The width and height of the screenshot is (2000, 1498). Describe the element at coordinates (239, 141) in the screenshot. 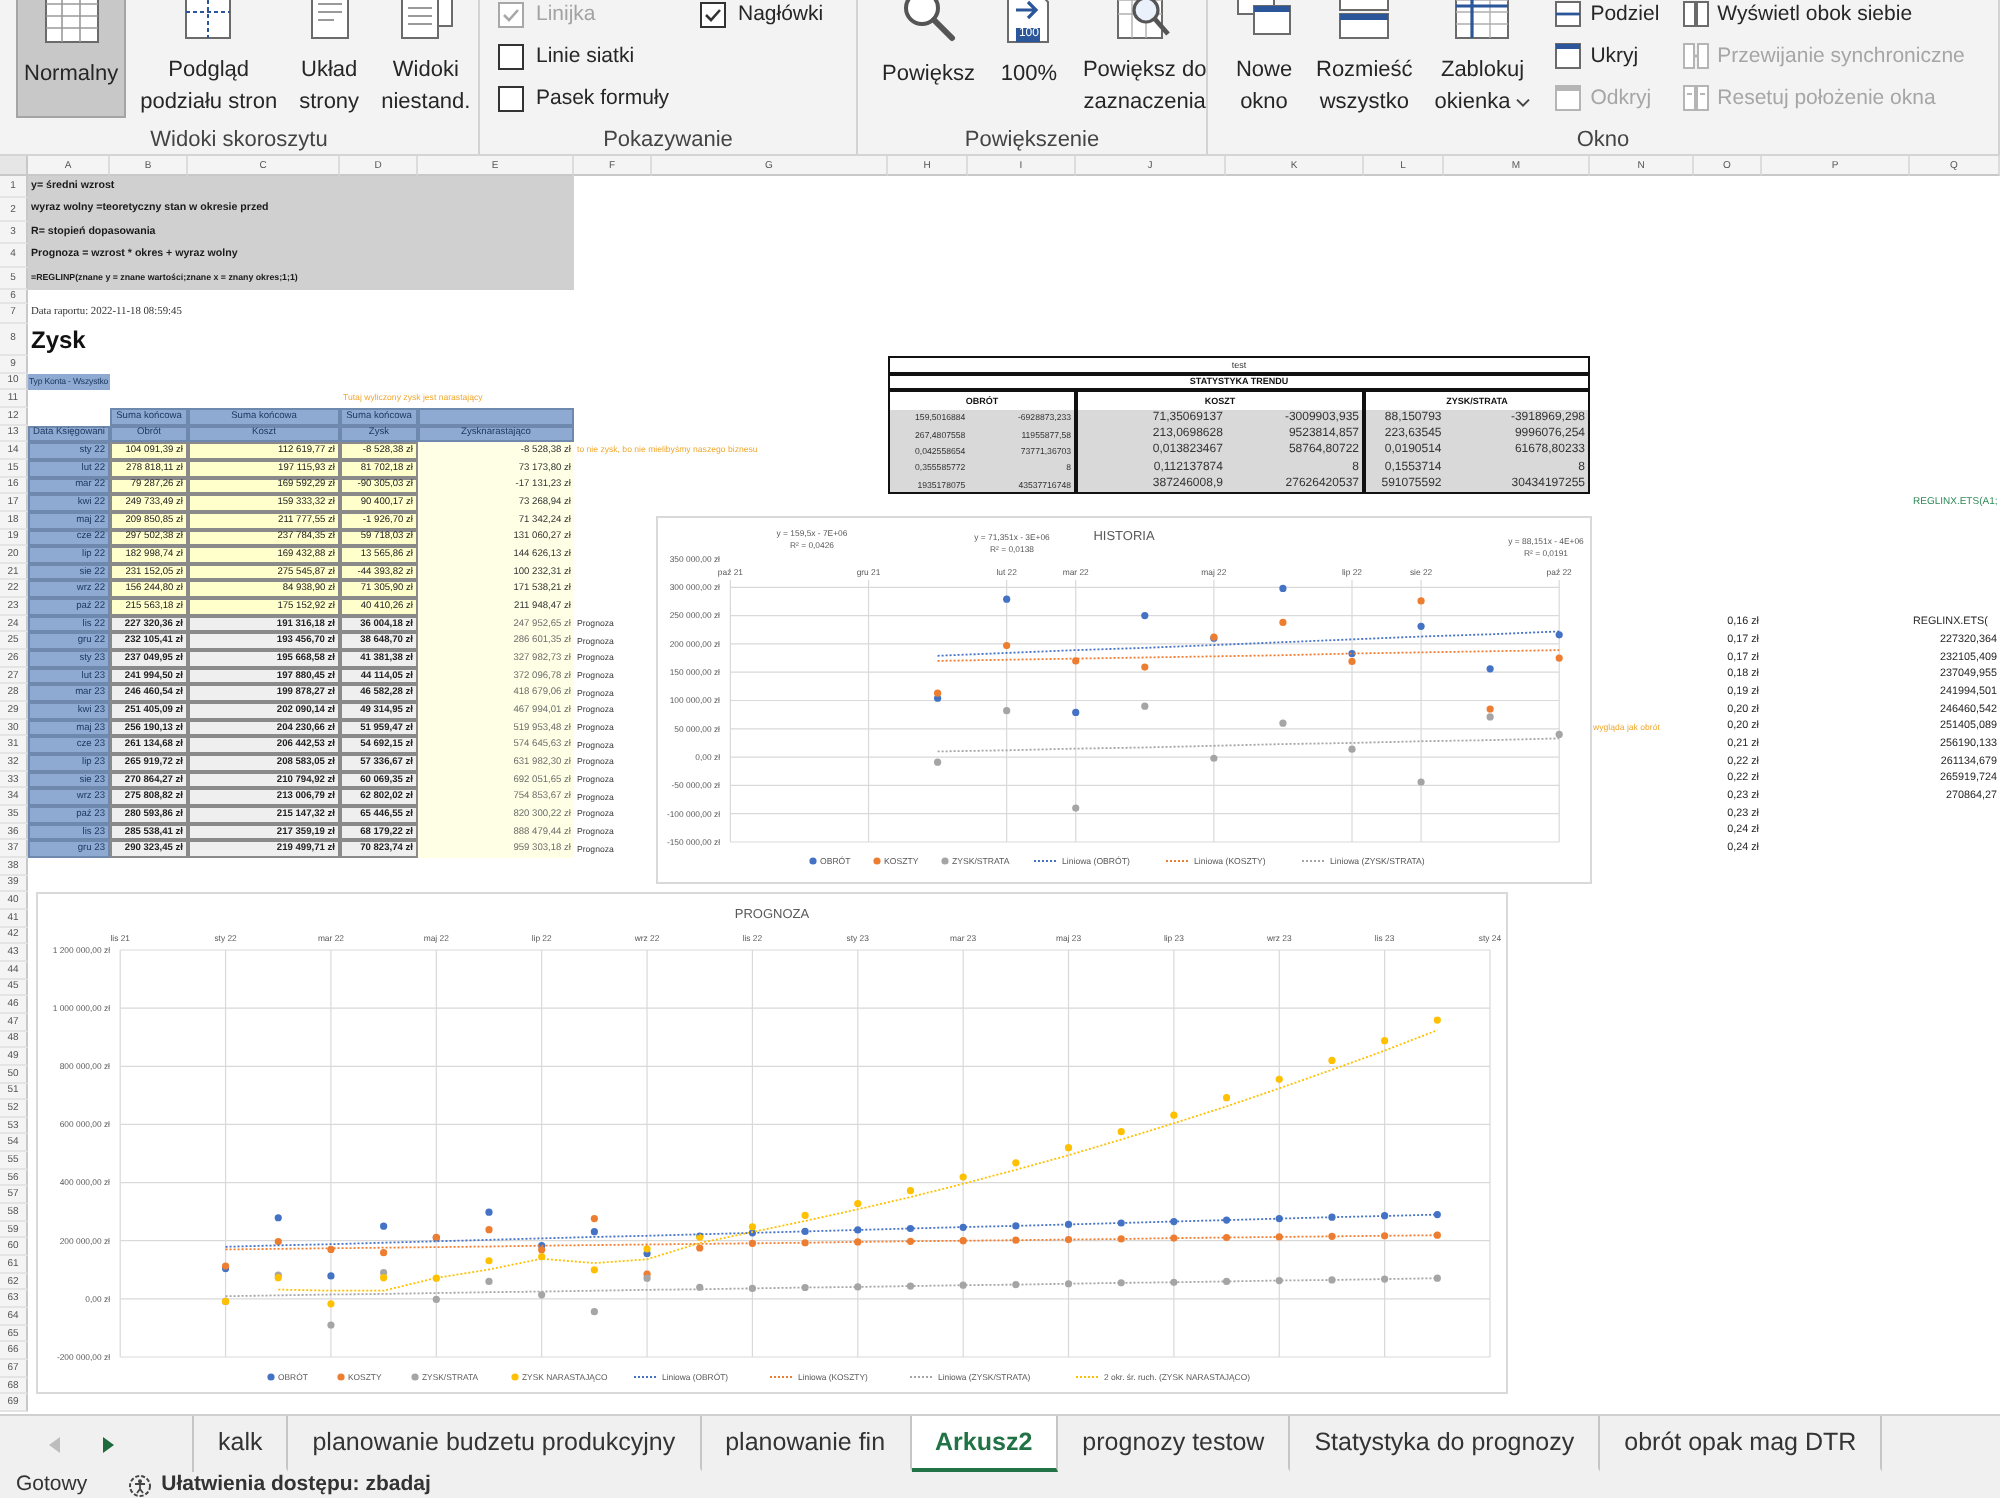

I see `group-label: Widoki skoroszytu` at that location.